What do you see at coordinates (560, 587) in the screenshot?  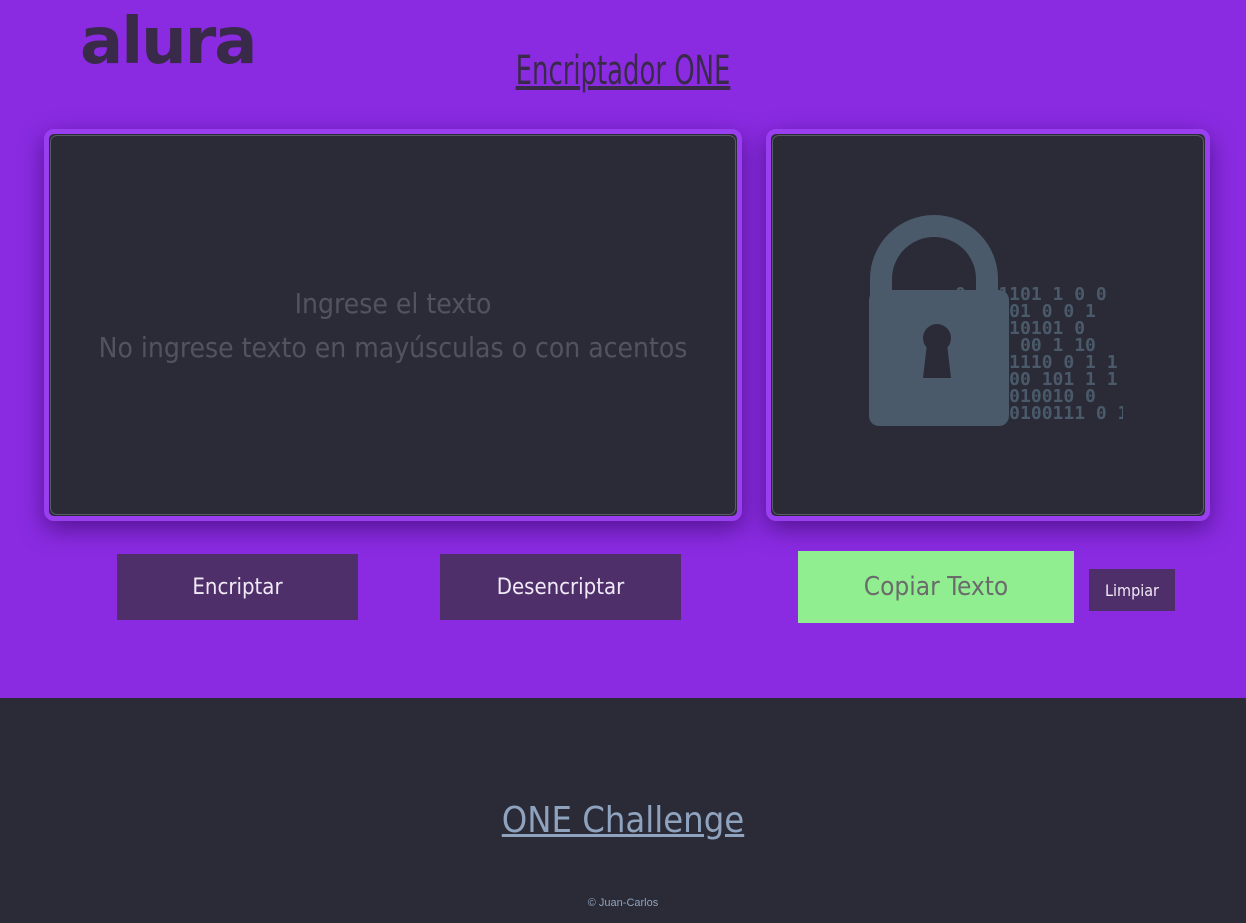 I see `decrypt-button: Desencriptar` at bounding box center [560, 587].